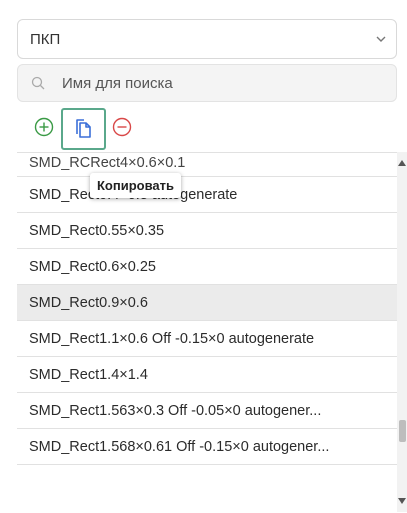 The image size is (407, 513). I want to click on scroll-down-arrow-icon, so click(402, 501).